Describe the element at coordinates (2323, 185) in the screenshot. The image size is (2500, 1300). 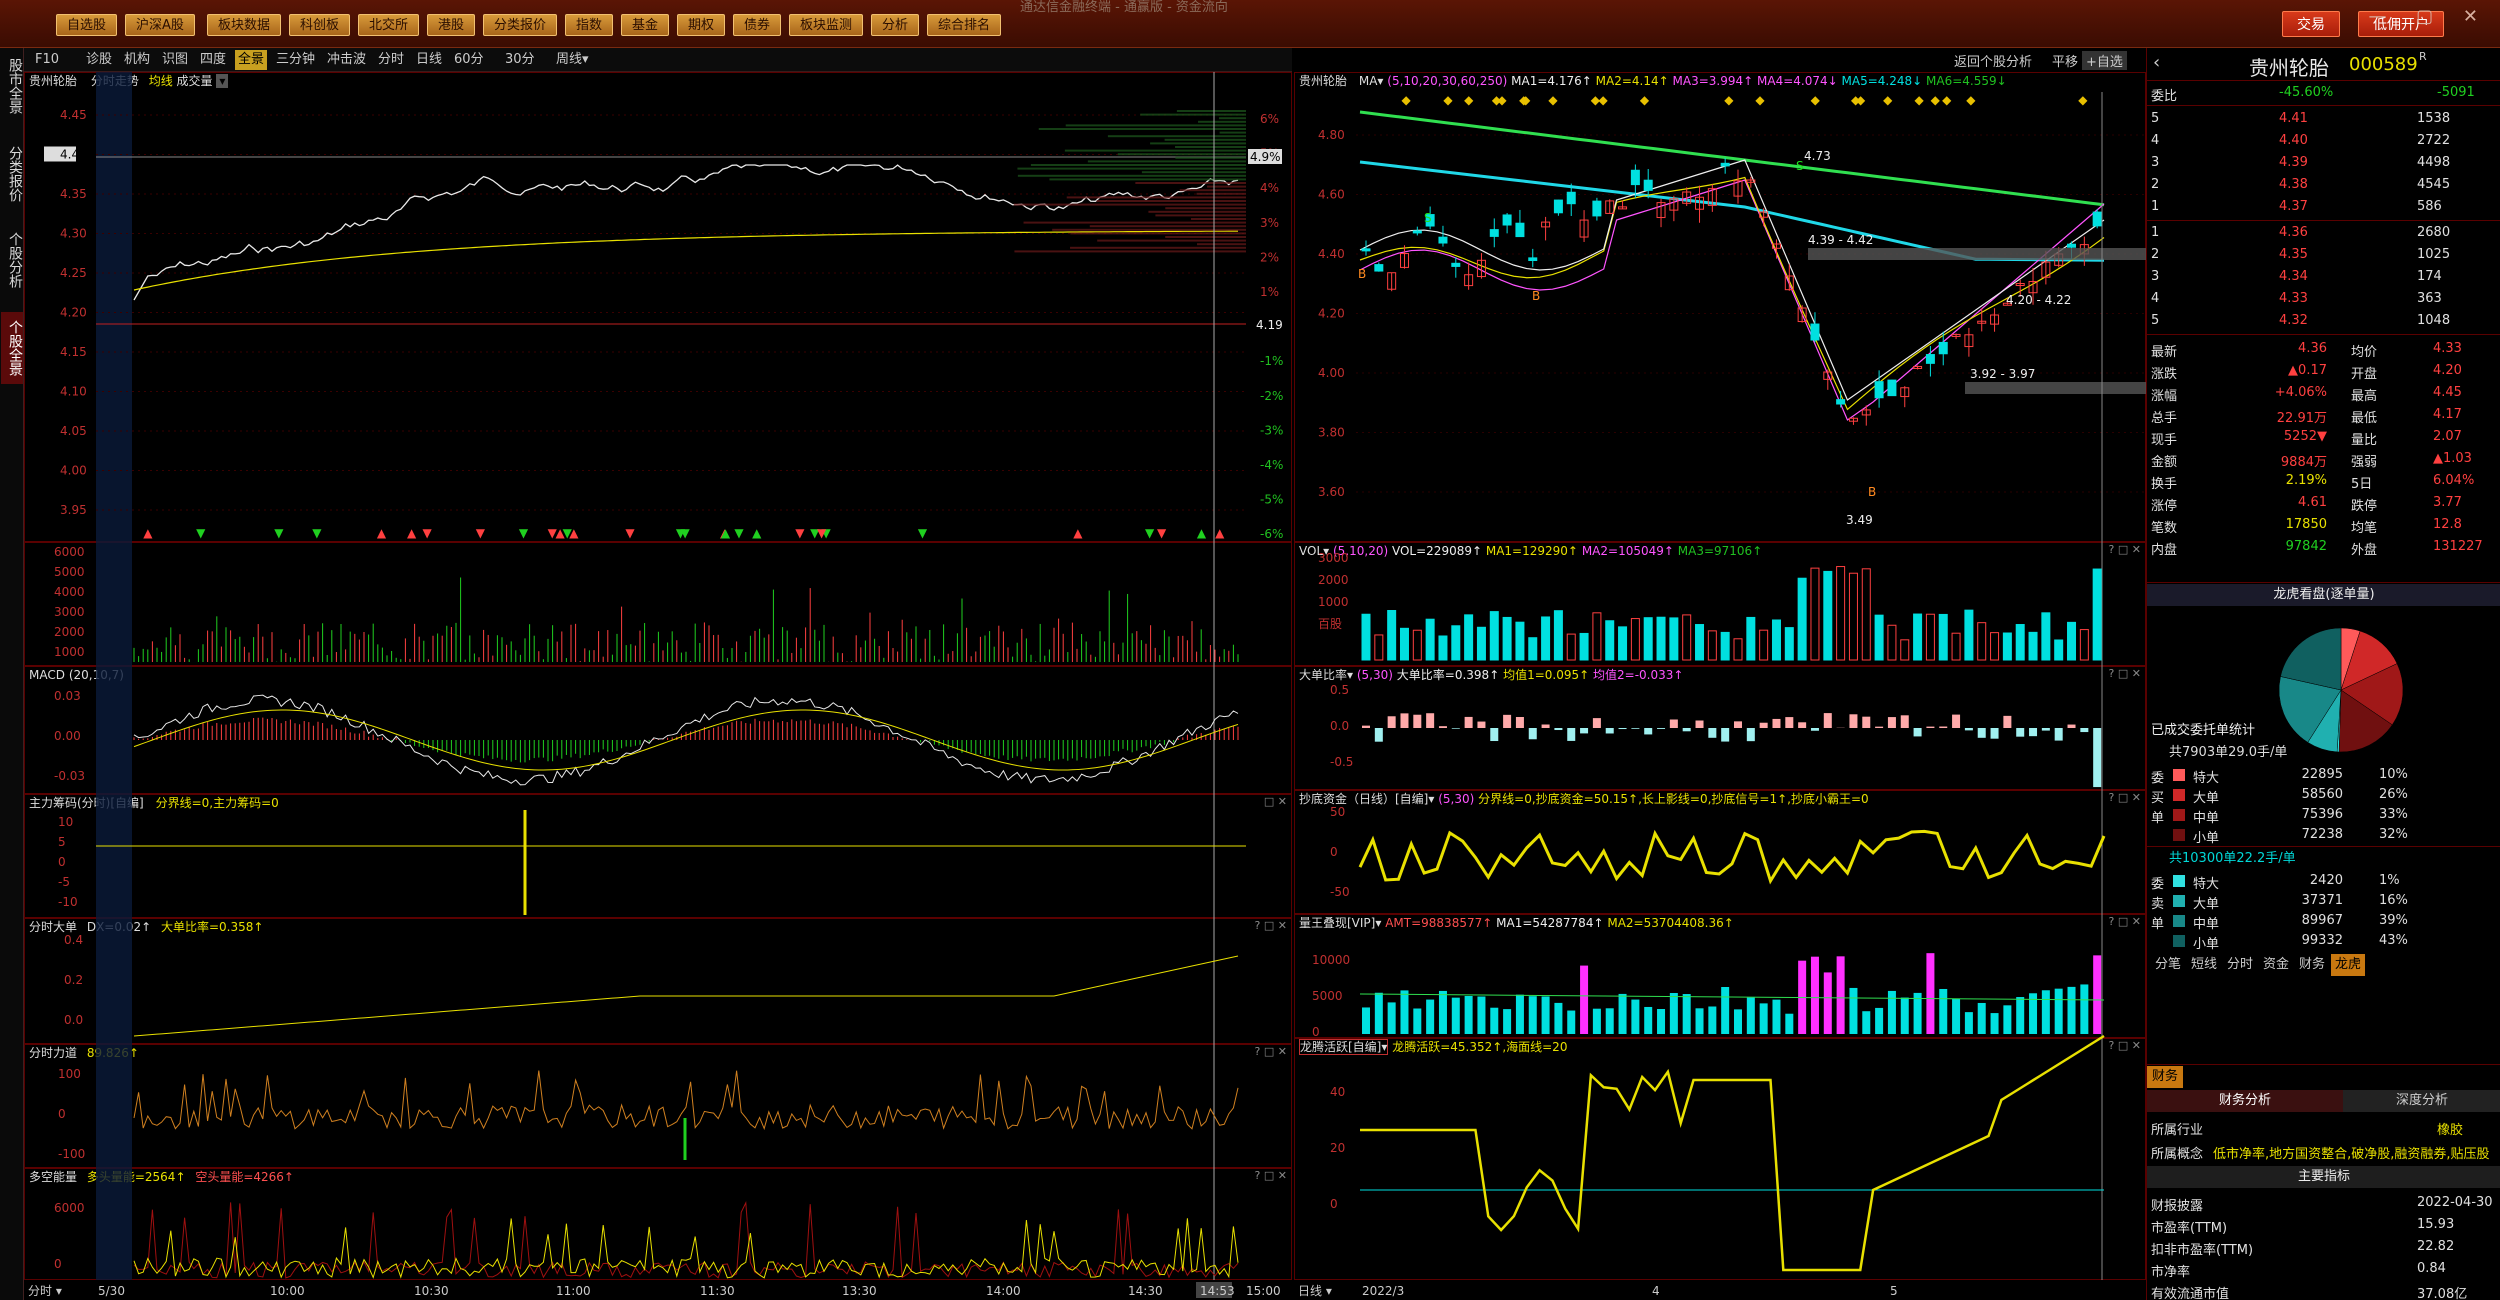
I see `sell-level-row: 2 4.38 4545` at that location.